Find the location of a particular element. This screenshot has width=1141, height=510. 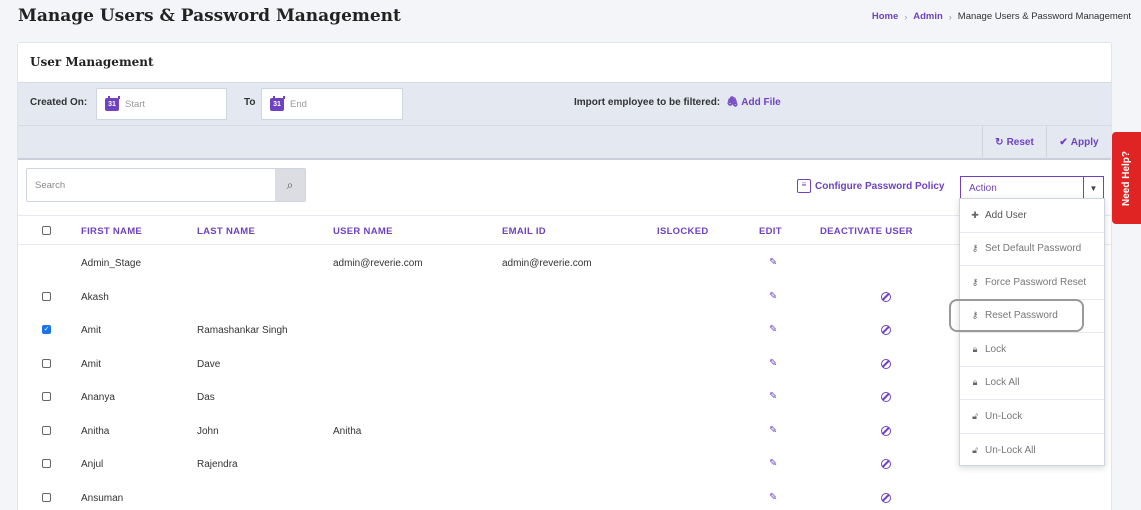

menu-item-un-lock: 🔓︎ Un-Lock is located at coordinates (1032, 417).